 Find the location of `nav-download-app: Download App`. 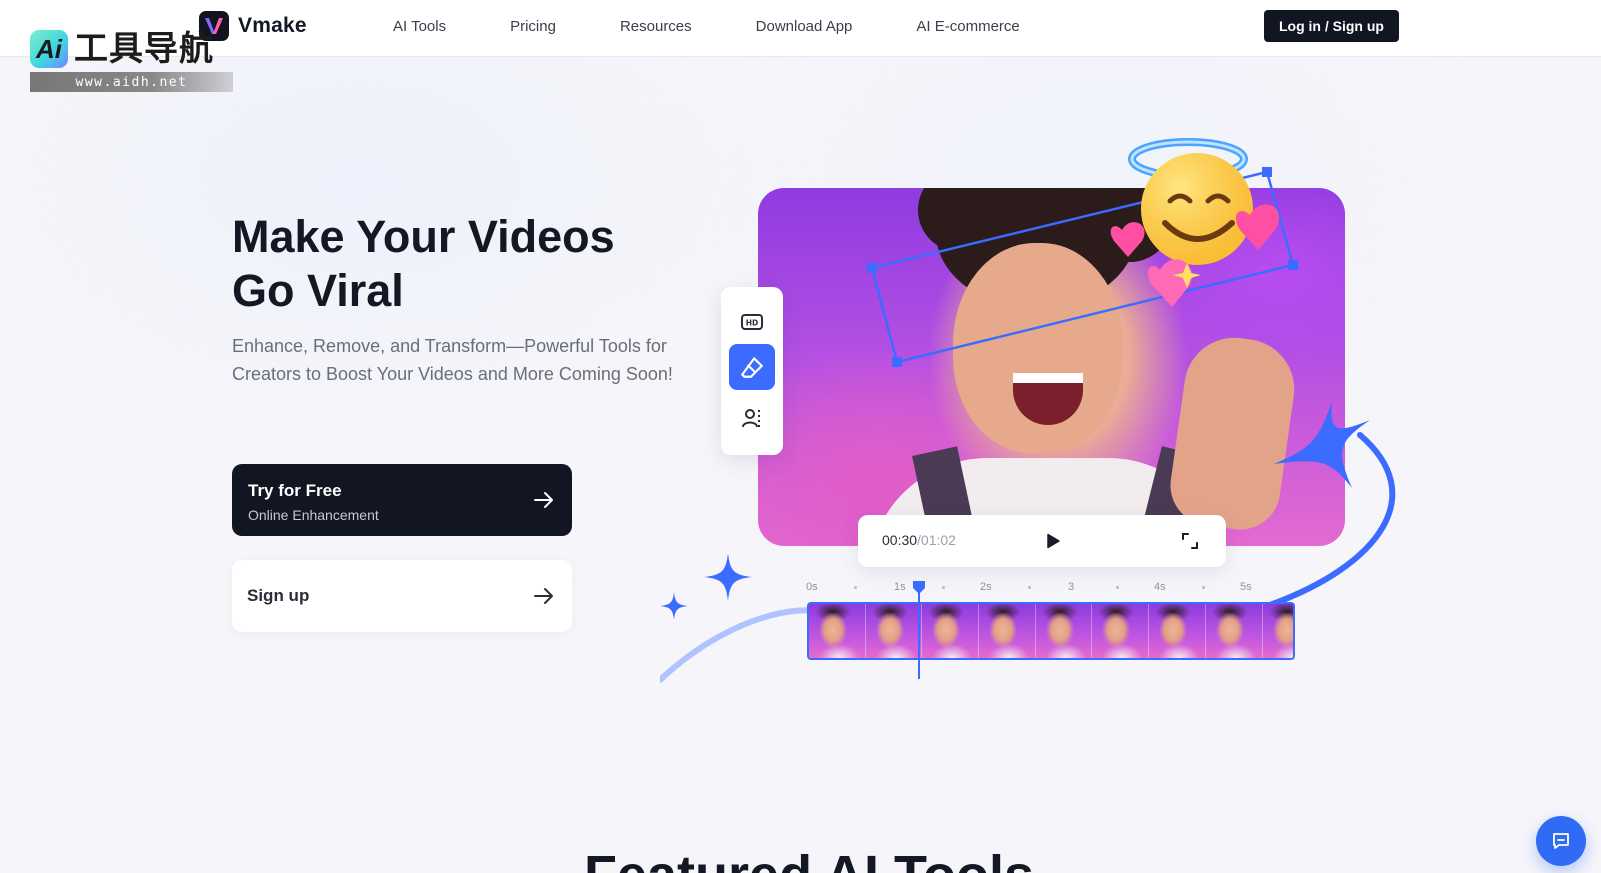

nav-download-app: Download App is located at coordinates (804, 26).